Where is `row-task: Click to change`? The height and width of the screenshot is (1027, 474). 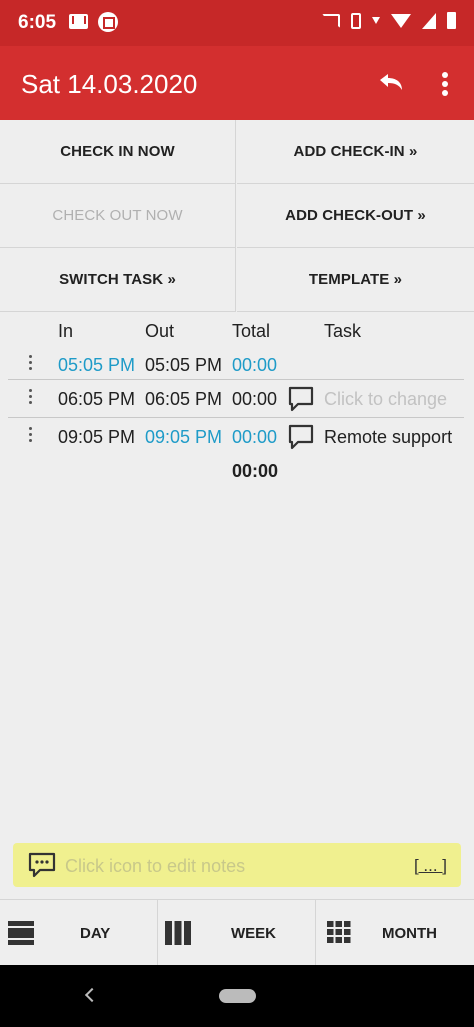
row-task: Click to change is located at coordinates (385, 399).